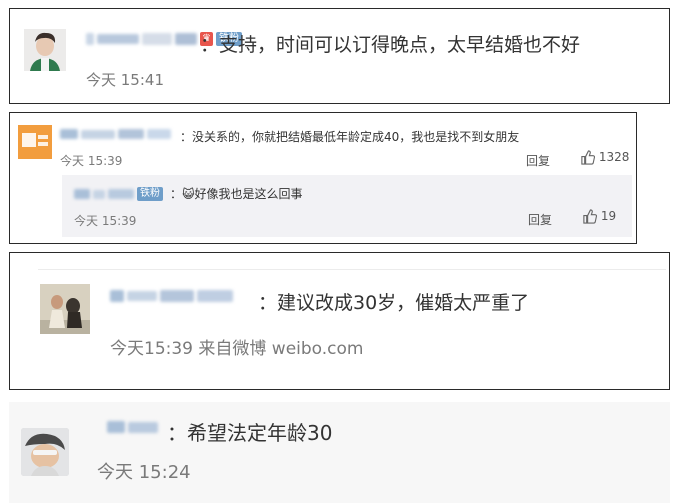 The height and width of the screenshot is (503, 690). I want to click on like-count: 19, so click(608, 216).